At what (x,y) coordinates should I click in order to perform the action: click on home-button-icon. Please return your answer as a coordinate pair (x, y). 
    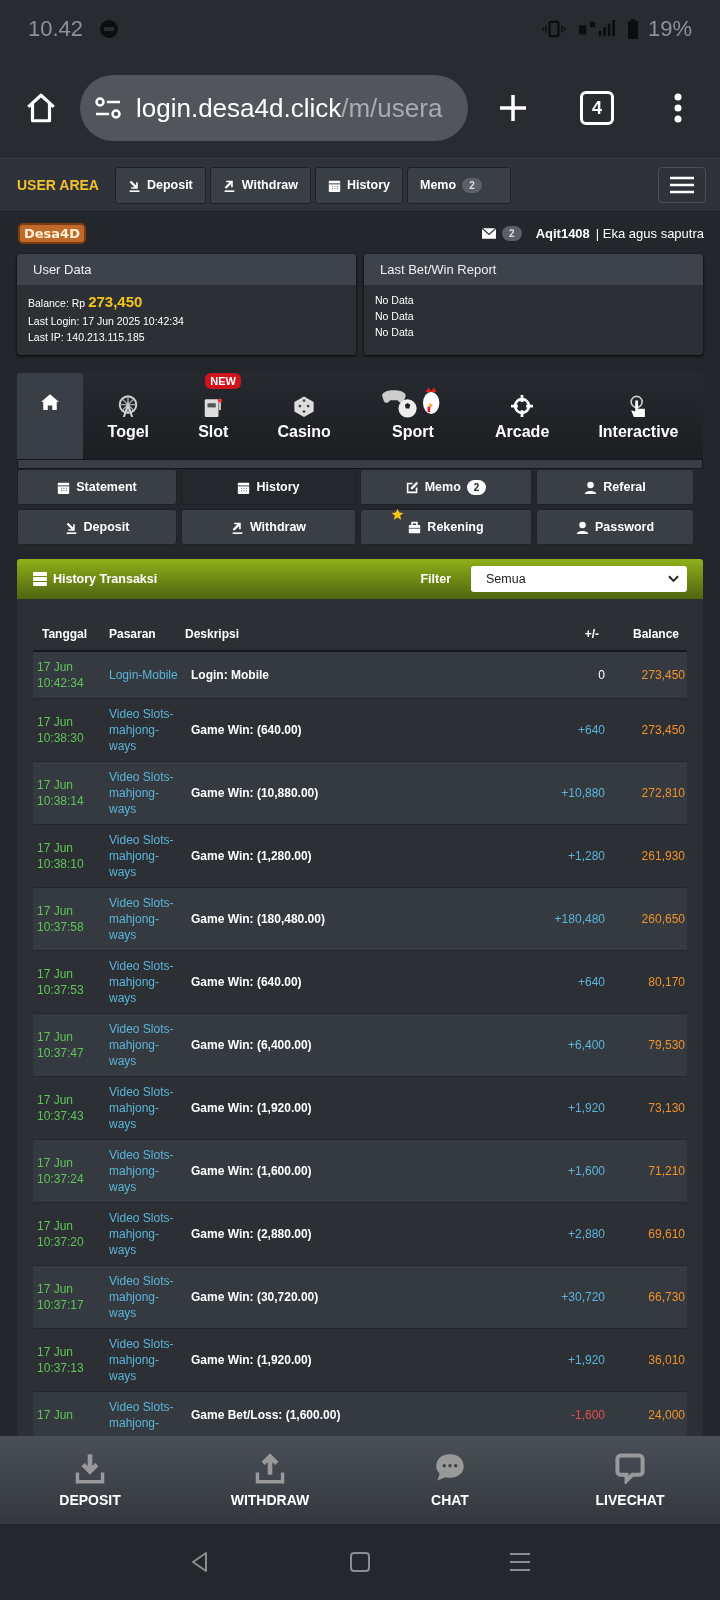
    Looking at the image, I should click on (360, 1562).